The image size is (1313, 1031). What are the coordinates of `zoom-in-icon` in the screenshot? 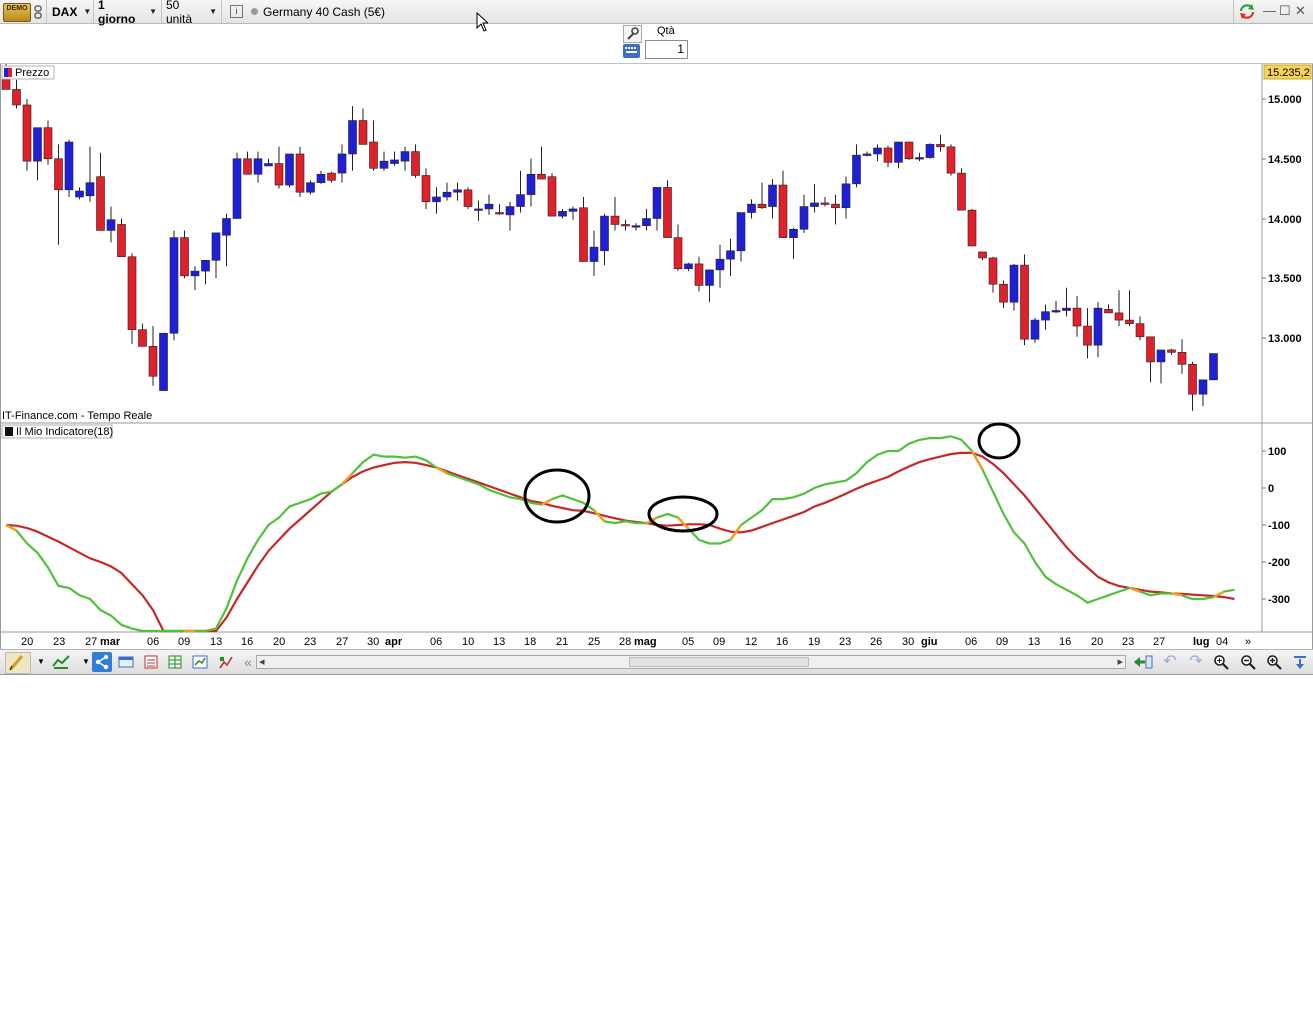 It's located at (1274, 662).